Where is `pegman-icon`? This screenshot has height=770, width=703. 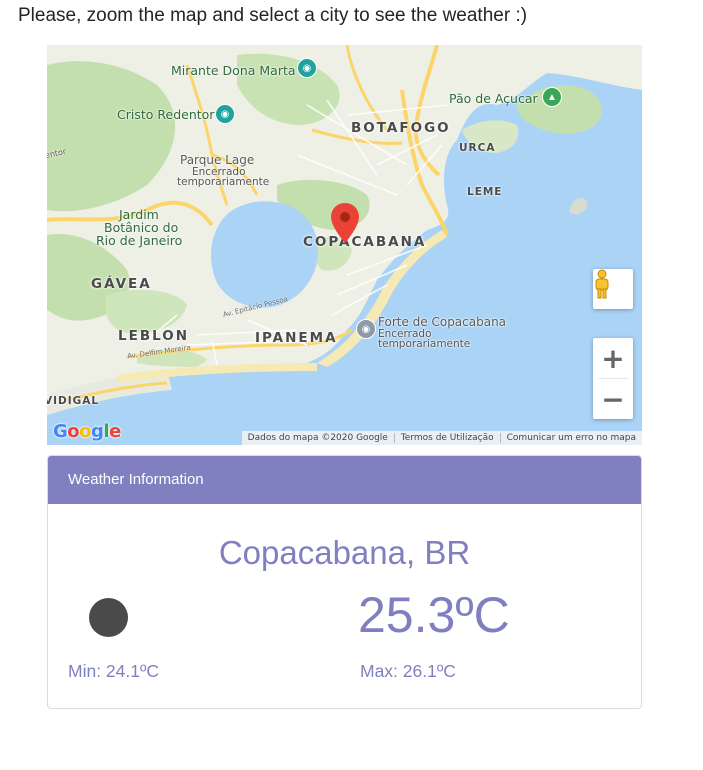 pegman-icon is located at coordinates (613, 289).